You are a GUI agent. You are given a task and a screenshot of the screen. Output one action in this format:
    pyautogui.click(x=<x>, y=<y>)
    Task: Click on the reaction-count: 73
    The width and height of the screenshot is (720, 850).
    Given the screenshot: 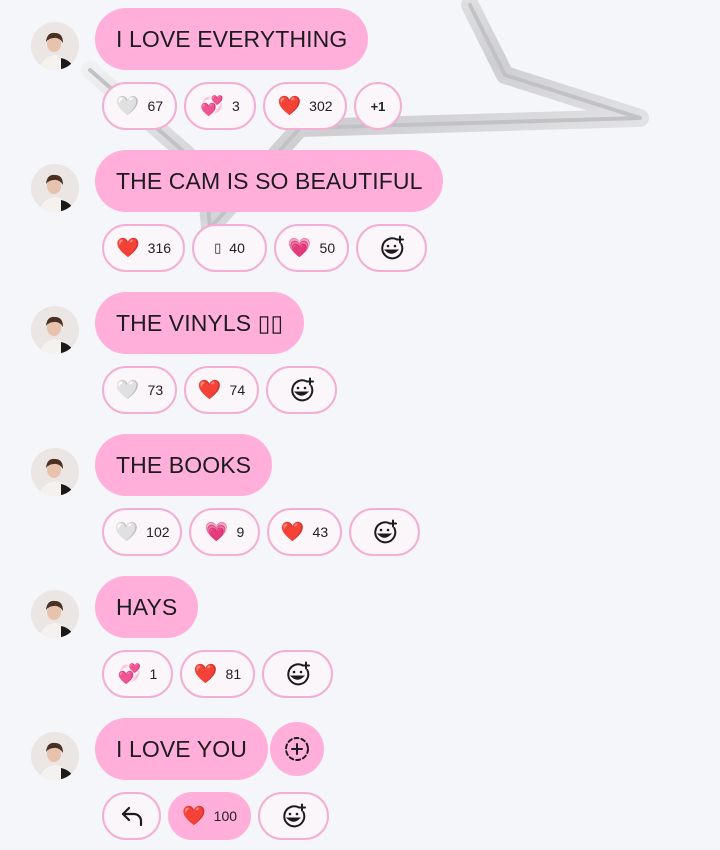 What is the action you would take?
    pyautogui.click(x=155, y=390)
    